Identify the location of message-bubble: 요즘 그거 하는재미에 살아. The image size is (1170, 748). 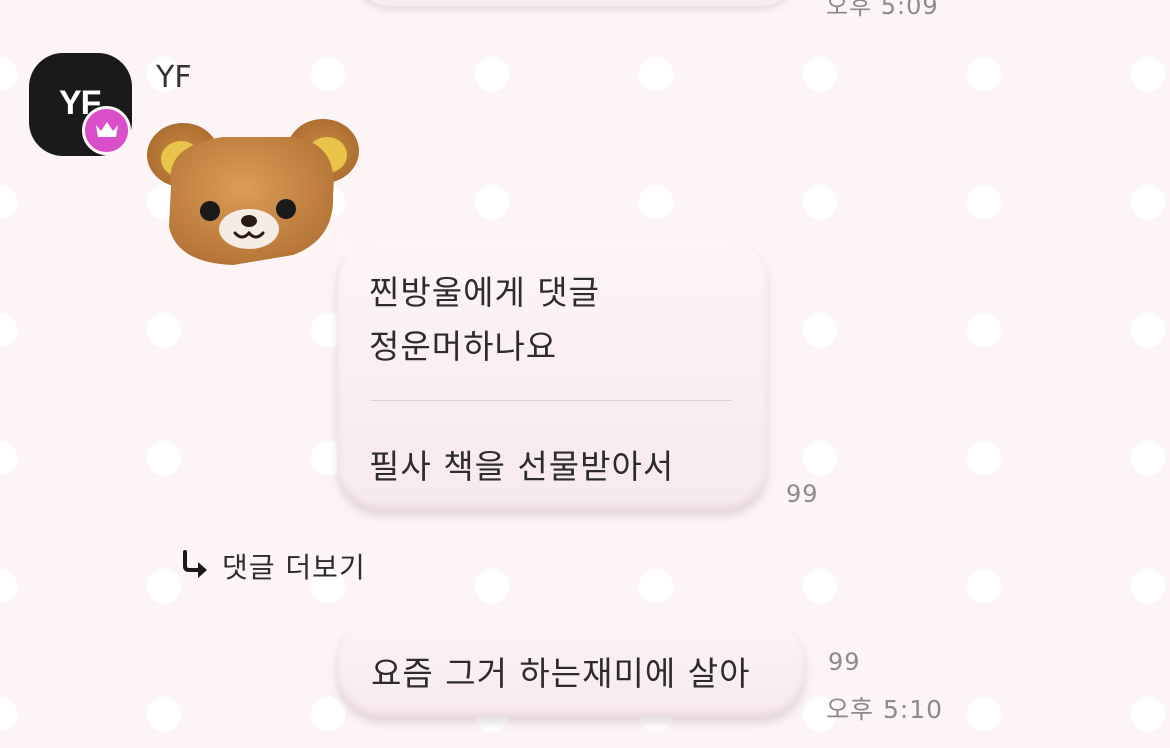
(571, 667).